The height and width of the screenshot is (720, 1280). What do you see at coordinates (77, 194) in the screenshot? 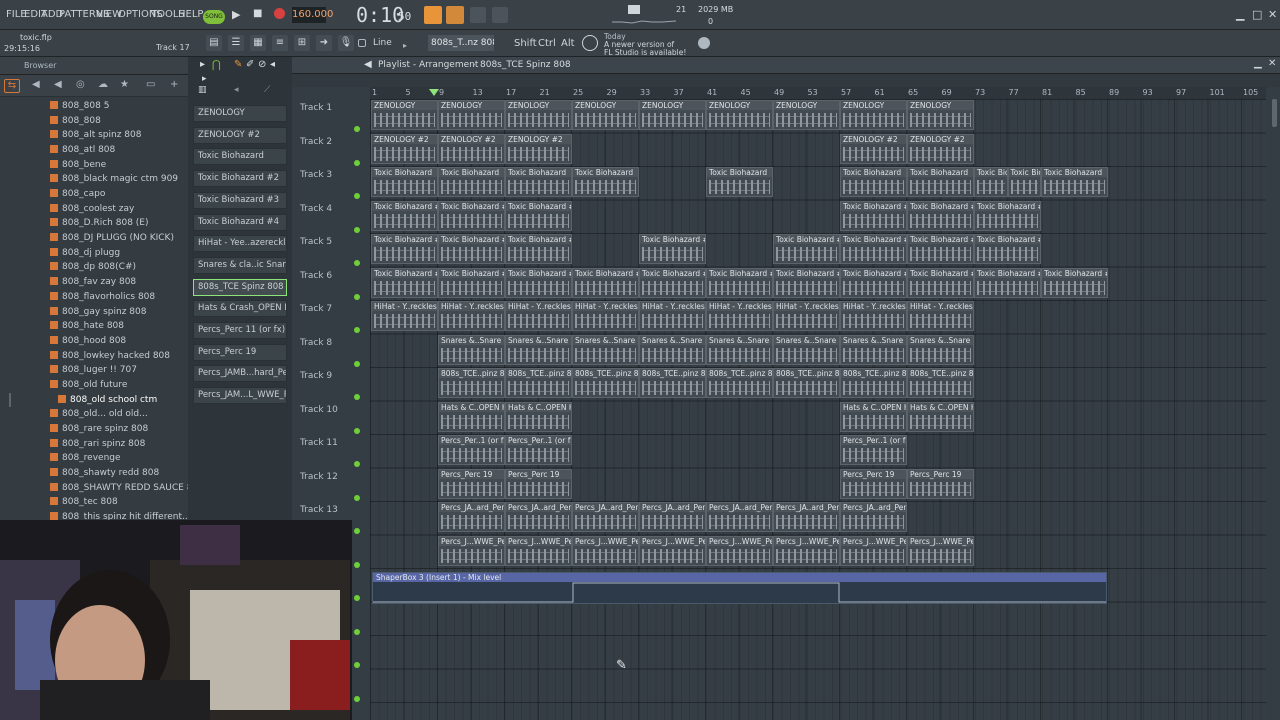
I see `browser-item: 808_capo` at bounding box center [77, 194].